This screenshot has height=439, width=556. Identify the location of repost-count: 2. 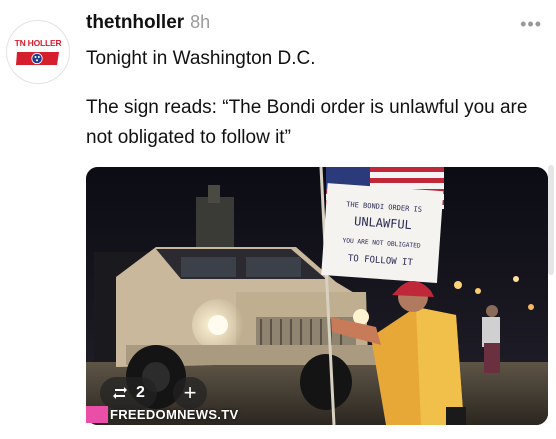
(140, 392).